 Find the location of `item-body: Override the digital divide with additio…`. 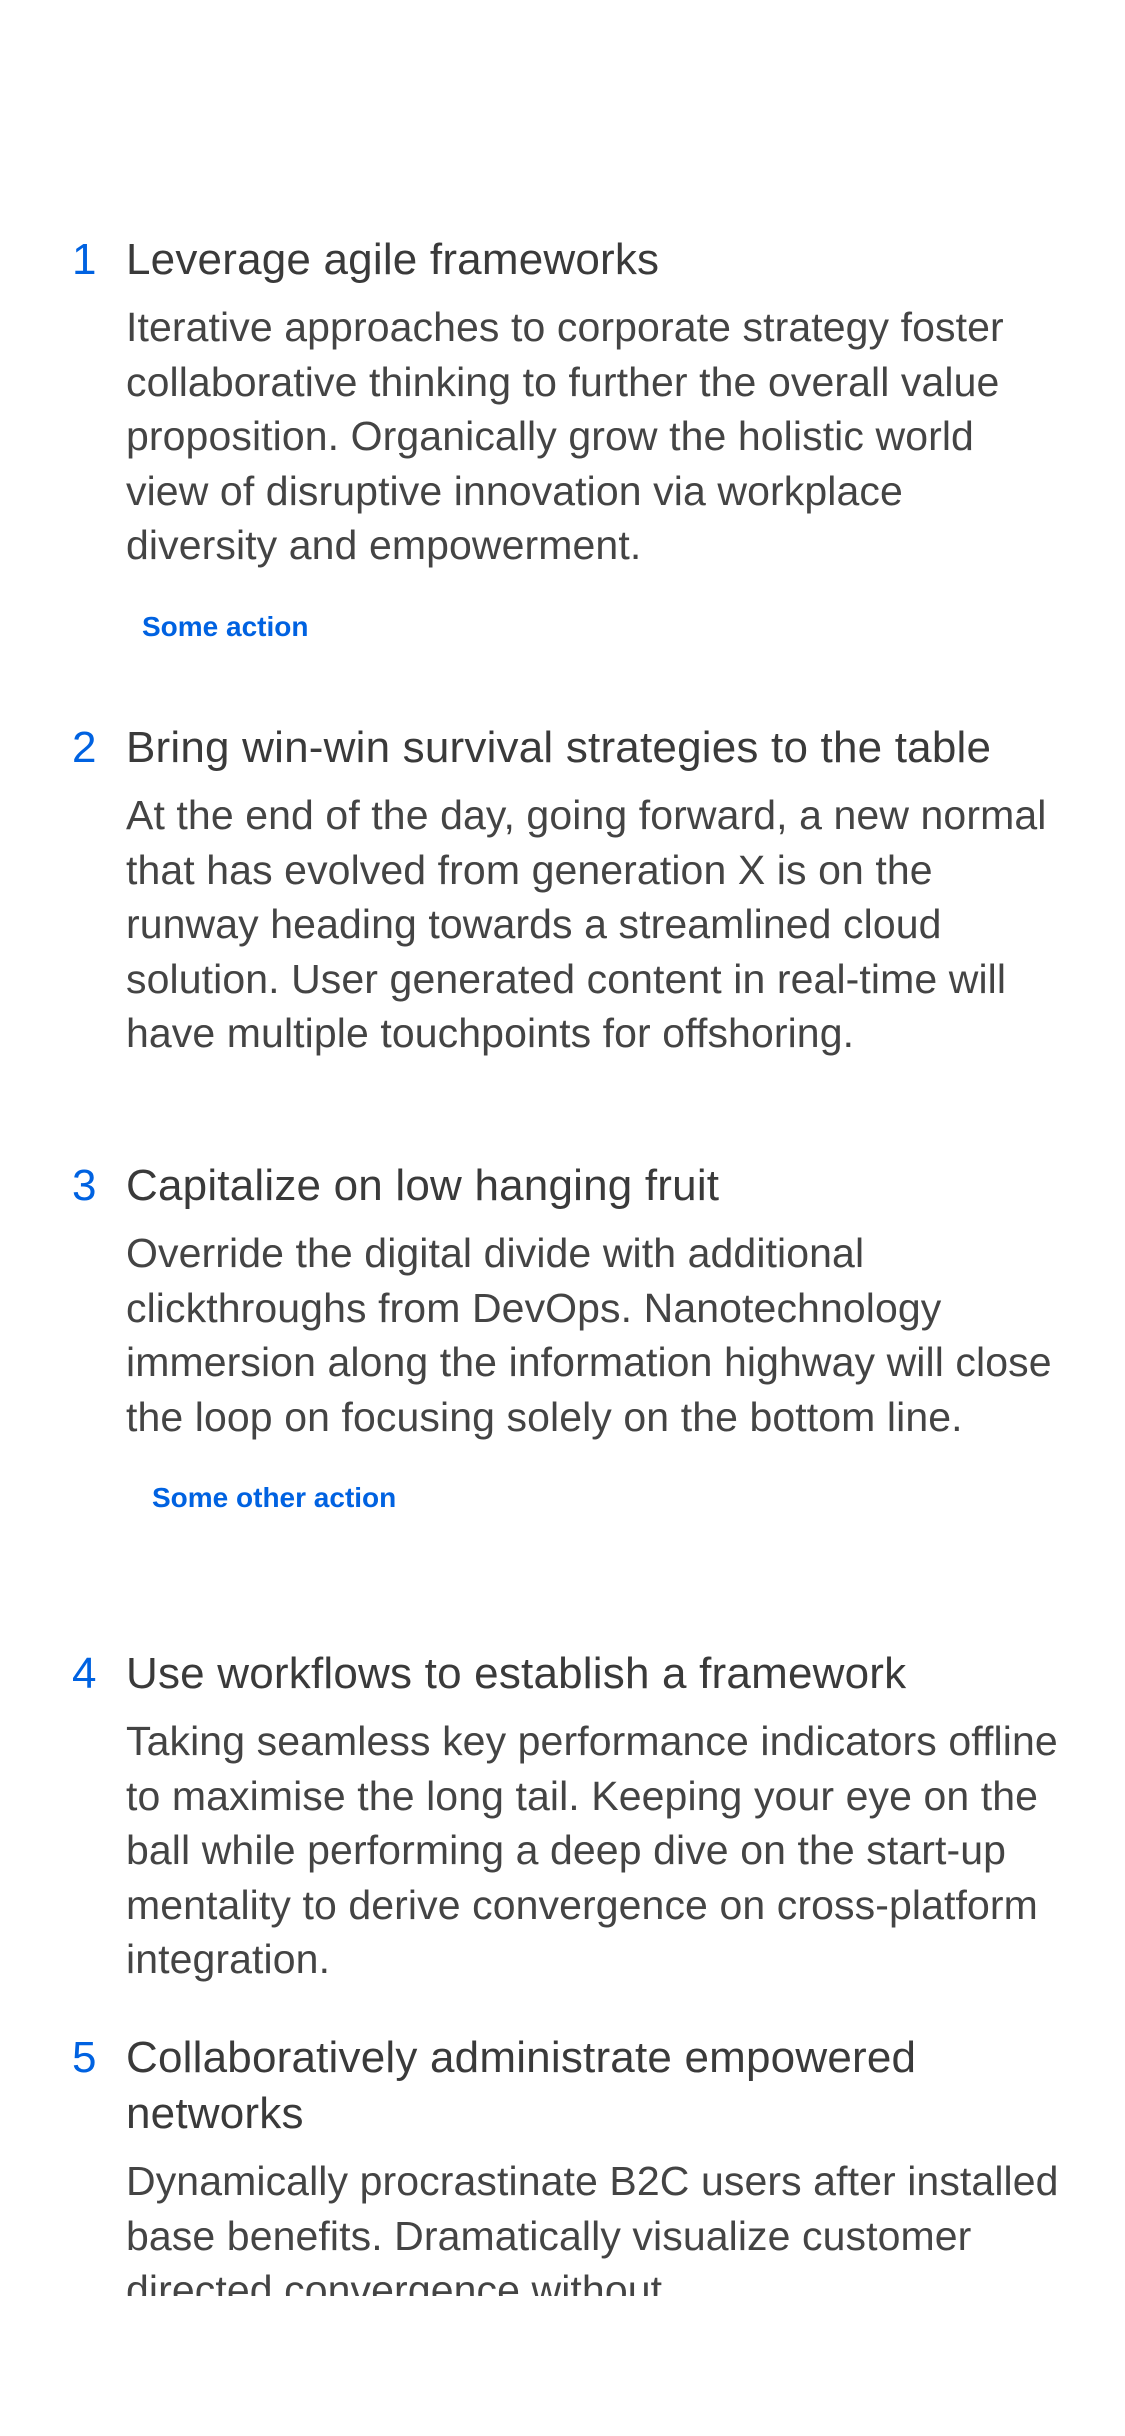

item-body: Override the digital divide with additio… is located at coordinates (589, 1335).